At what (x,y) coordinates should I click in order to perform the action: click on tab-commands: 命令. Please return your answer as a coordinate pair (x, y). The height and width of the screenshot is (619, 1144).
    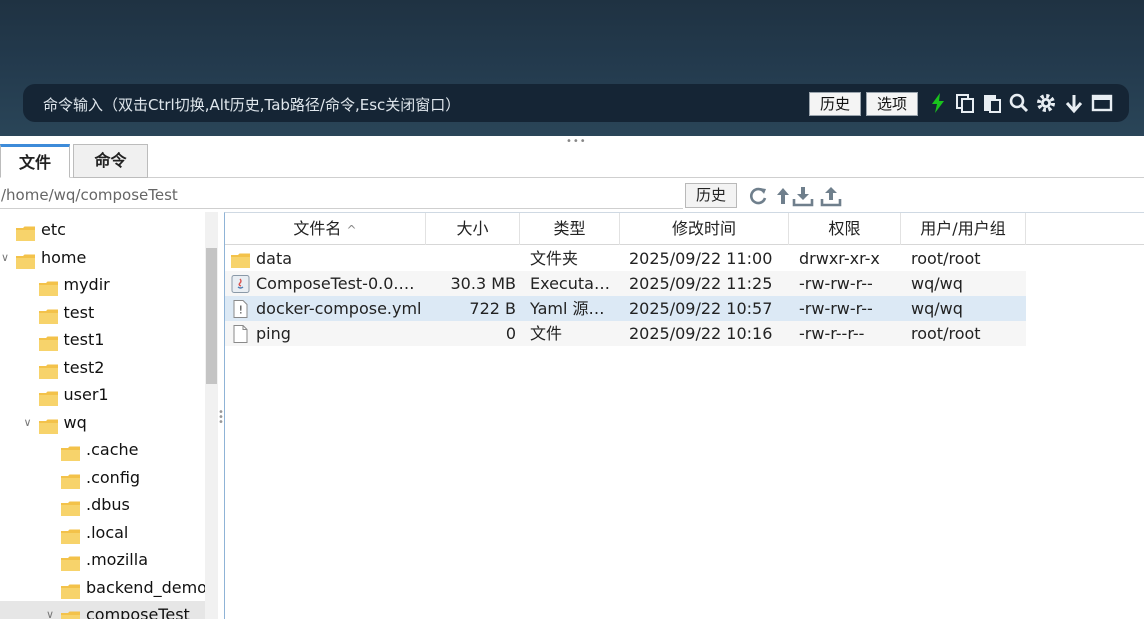
    Looking at the image, I should click on (110, 161).